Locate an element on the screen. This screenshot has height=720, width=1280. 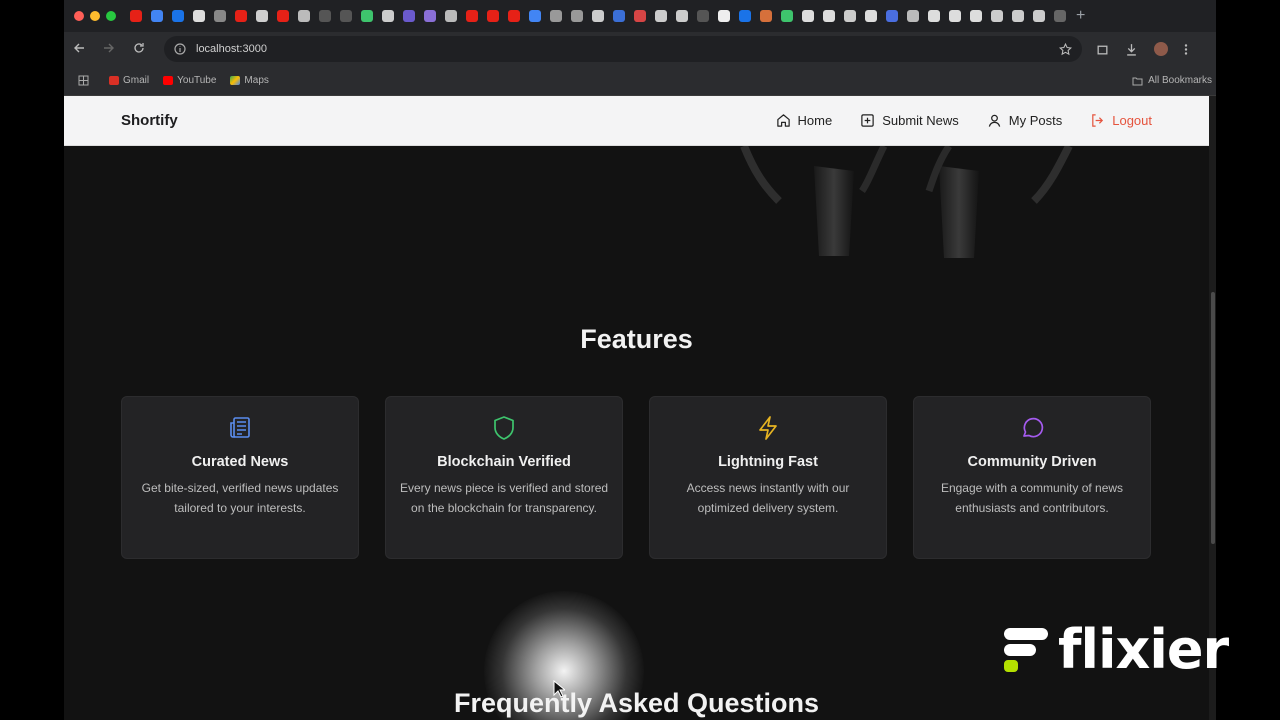
maximize-window-button is located at coordinates (111, 16).